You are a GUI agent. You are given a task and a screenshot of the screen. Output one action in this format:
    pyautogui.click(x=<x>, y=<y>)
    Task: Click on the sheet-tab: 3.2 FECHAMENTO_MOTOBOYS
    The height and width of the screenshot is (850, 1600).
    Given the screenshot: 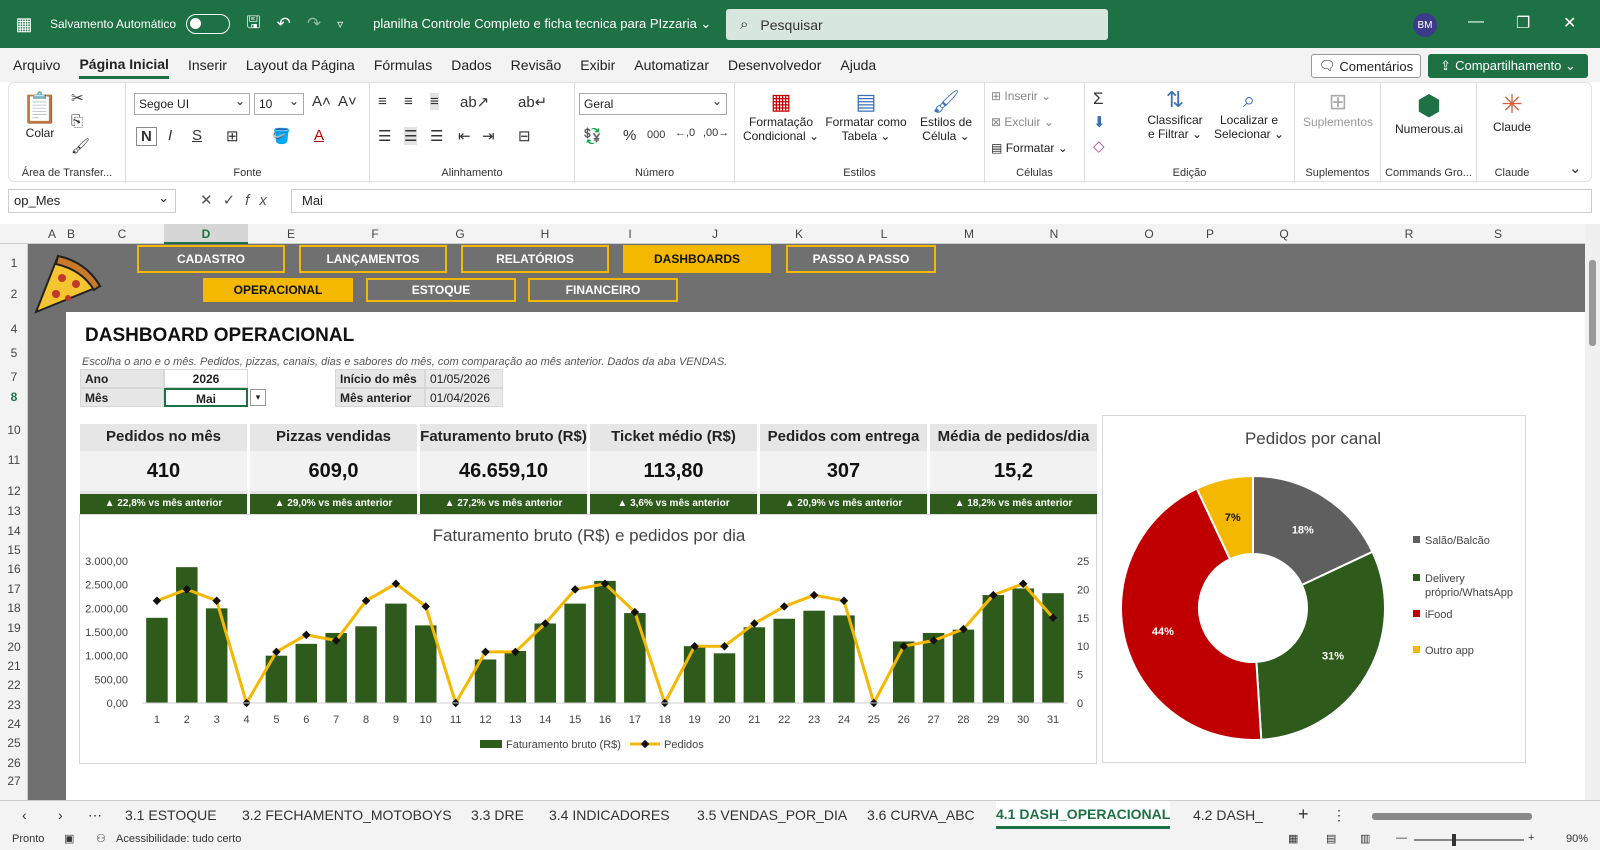 What is the action you would take?
    pyautogui.click(x=347, y=815)
    